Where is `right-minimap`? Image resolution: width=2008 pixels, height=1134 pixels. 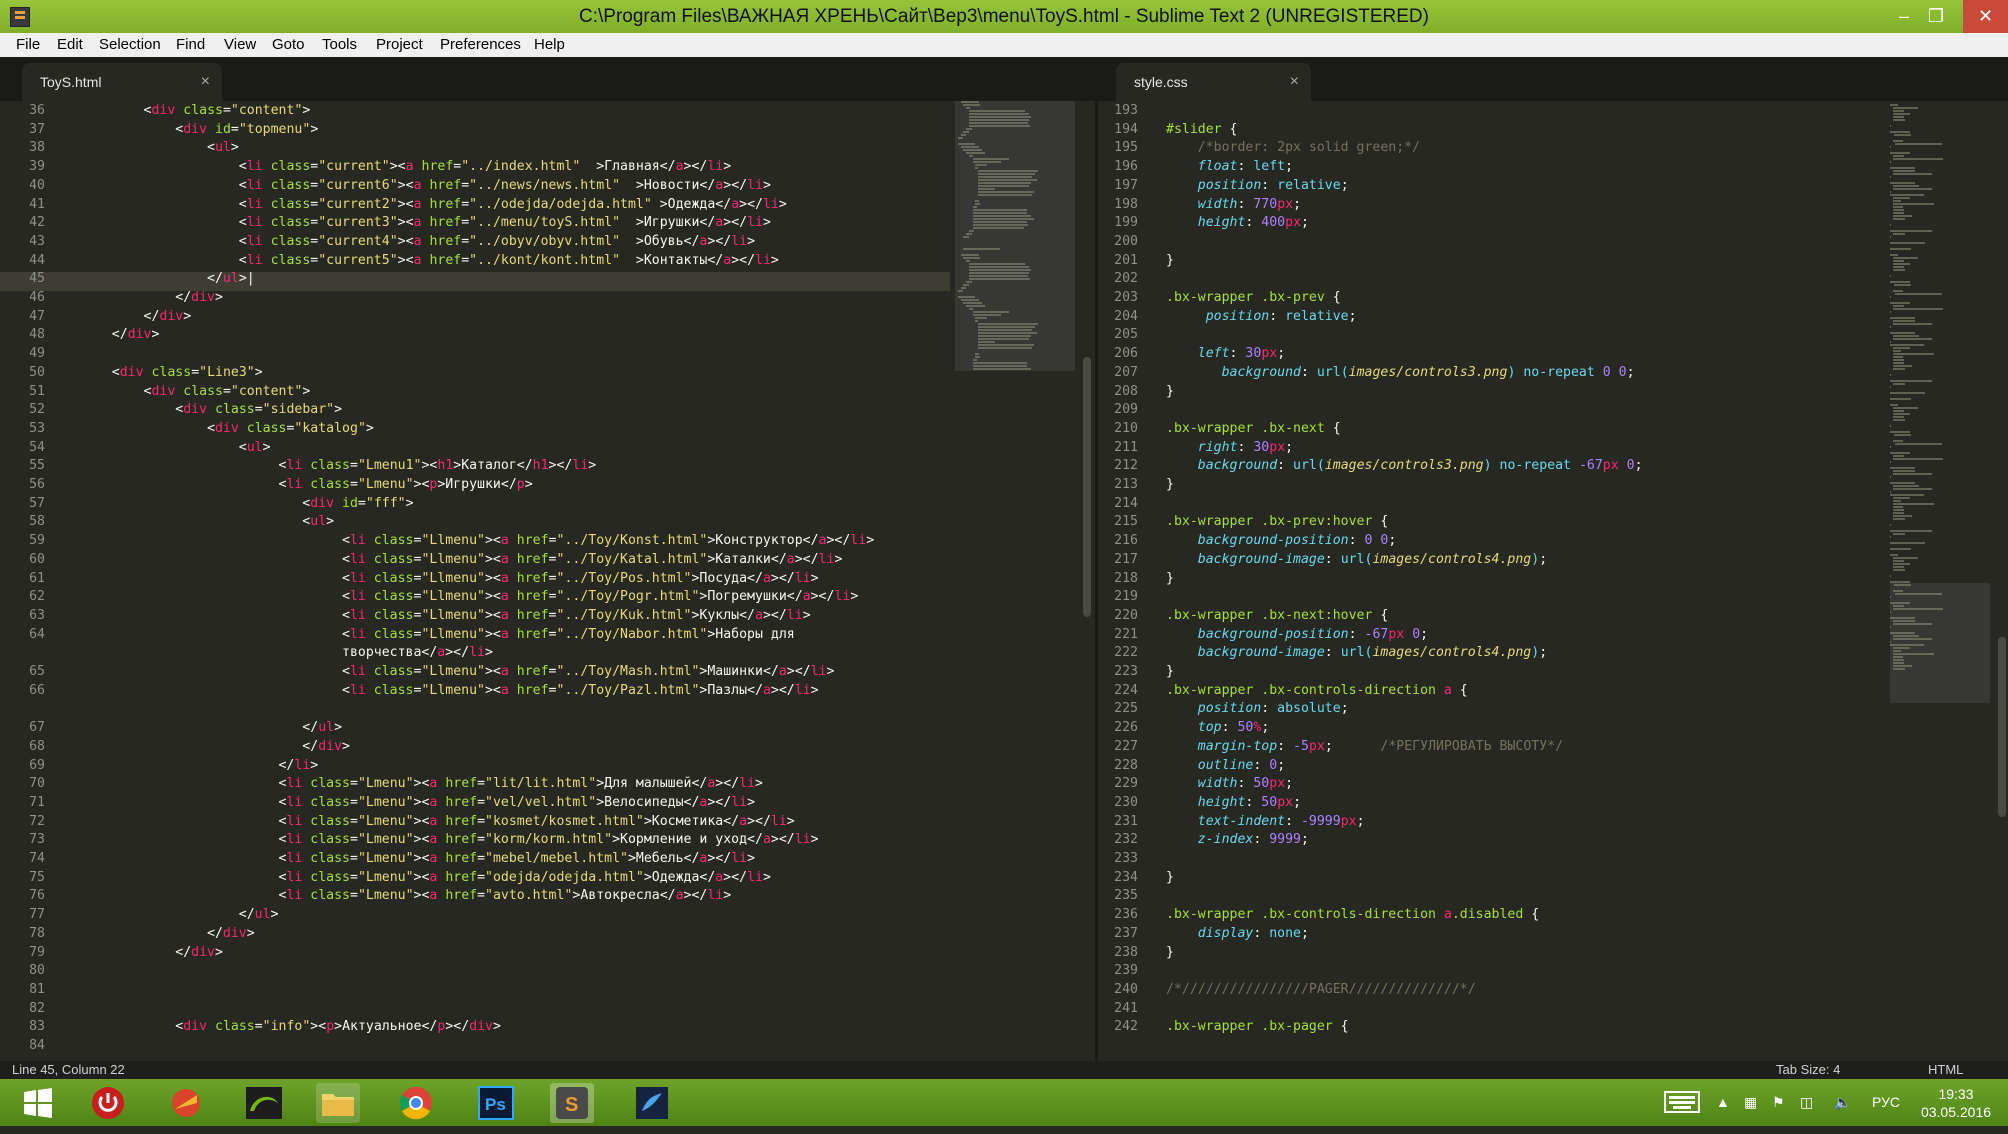
right-minimap is located at coordinates (1944, 581).